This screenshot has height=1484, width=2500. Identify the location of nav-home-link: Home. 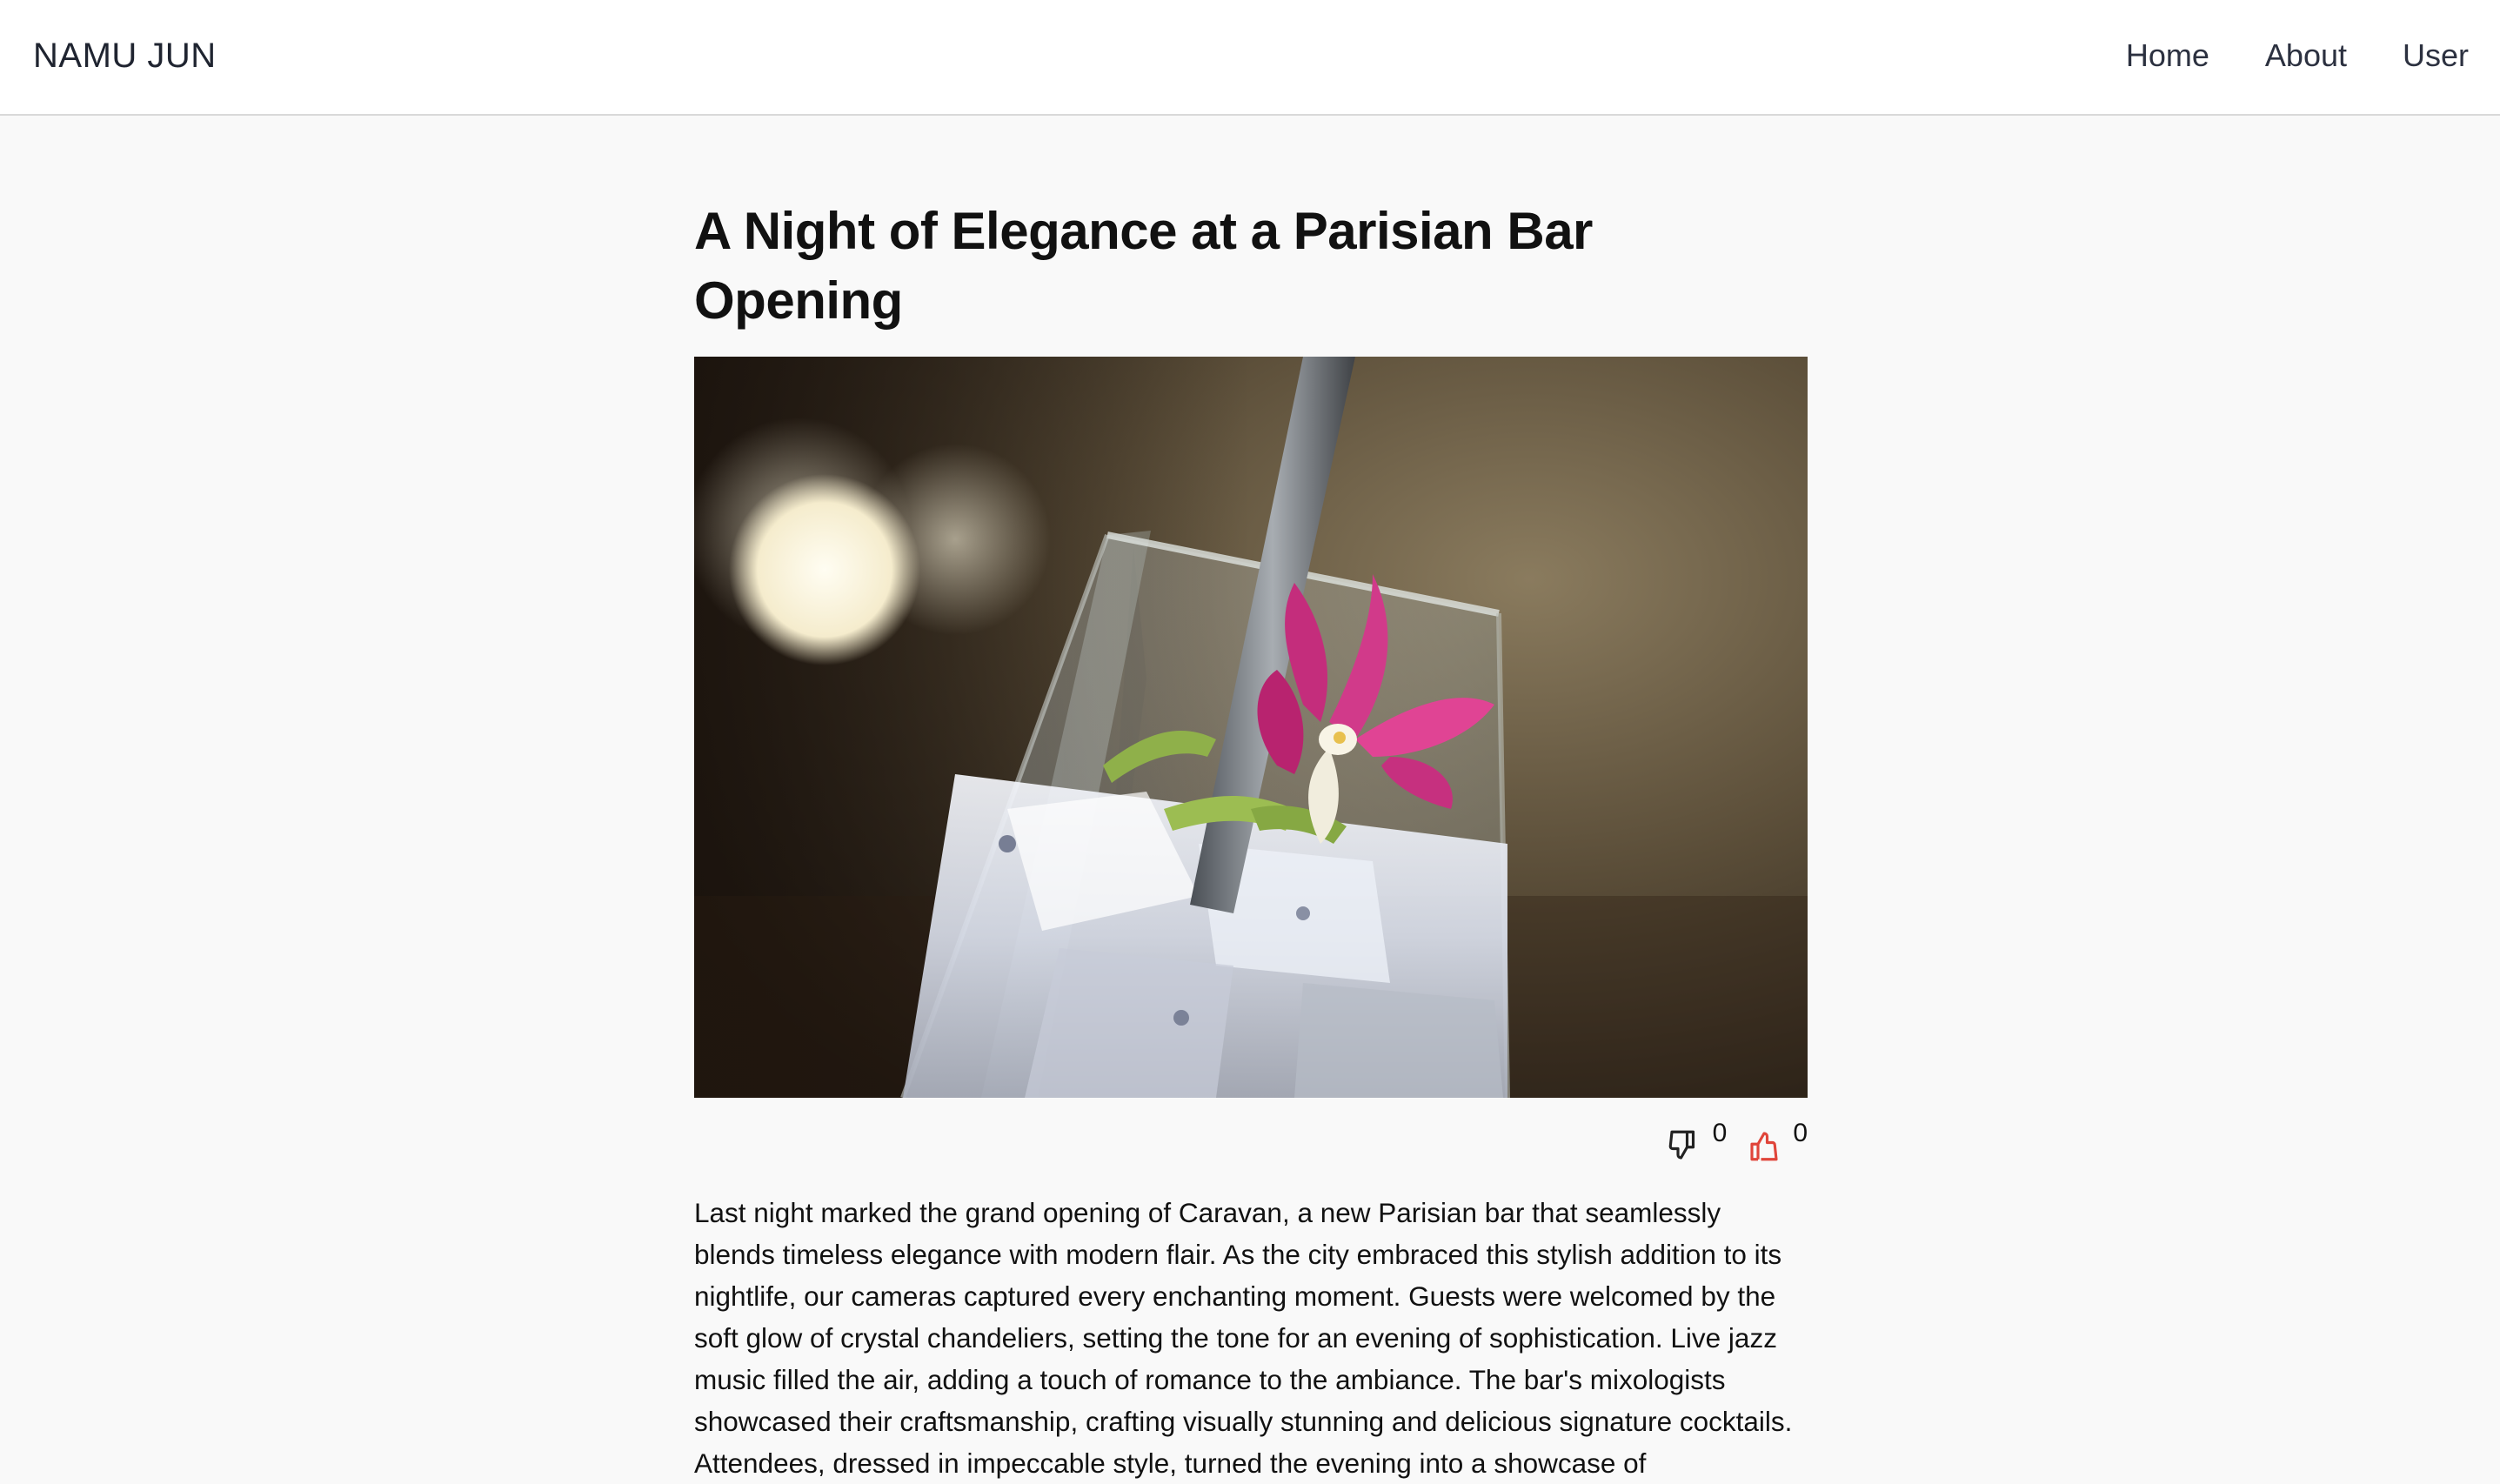
(2167, 55).